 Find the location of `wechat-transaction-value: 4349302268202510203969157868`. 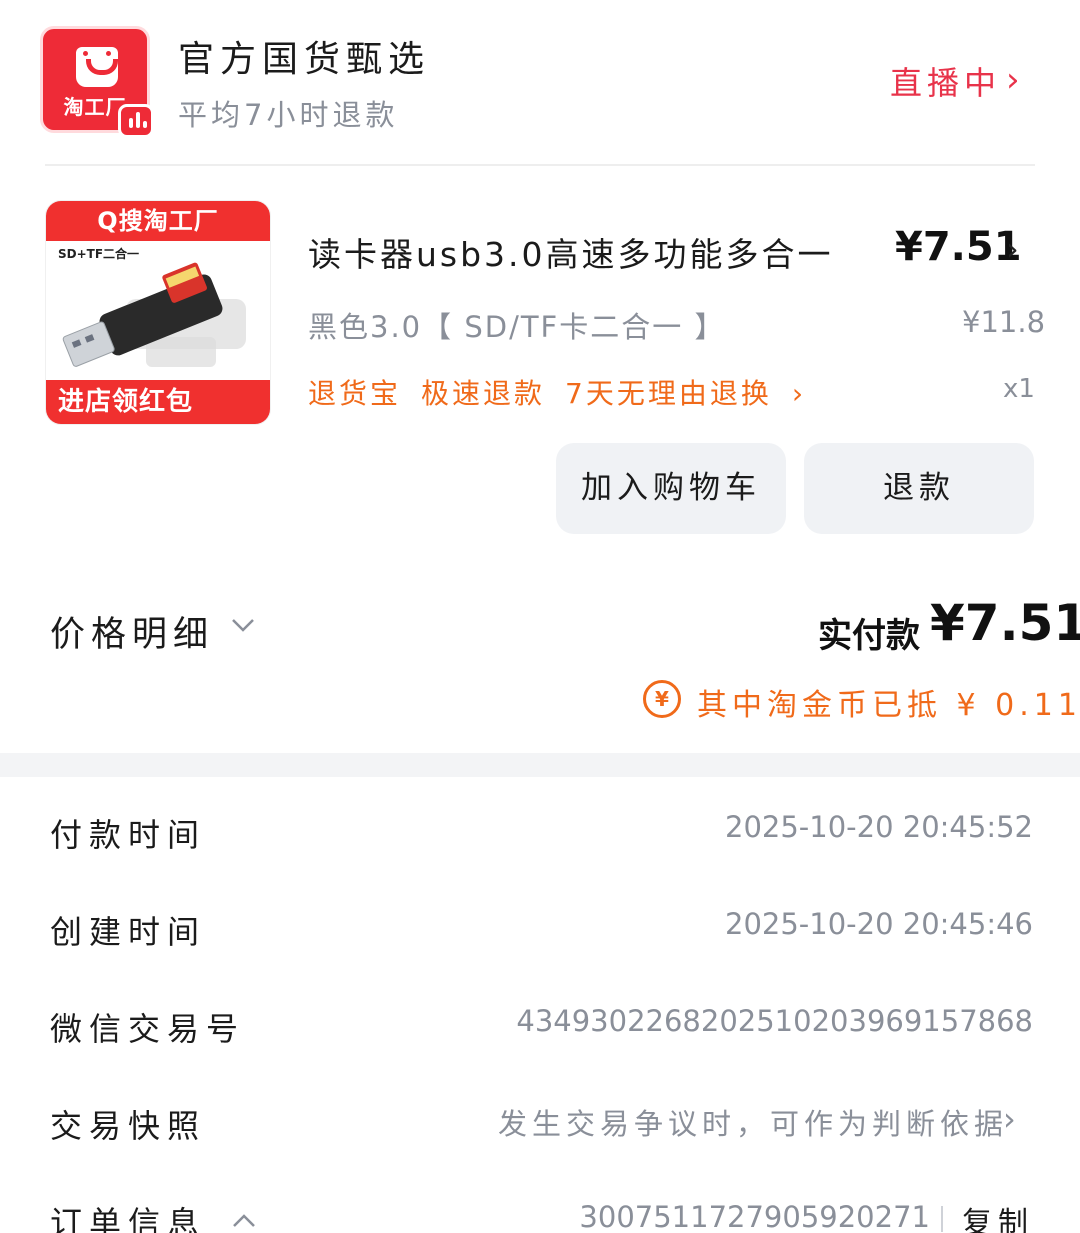

wechat-transaction-value: 4349302268202510203969157868 is located at coordinates (774, 1021).